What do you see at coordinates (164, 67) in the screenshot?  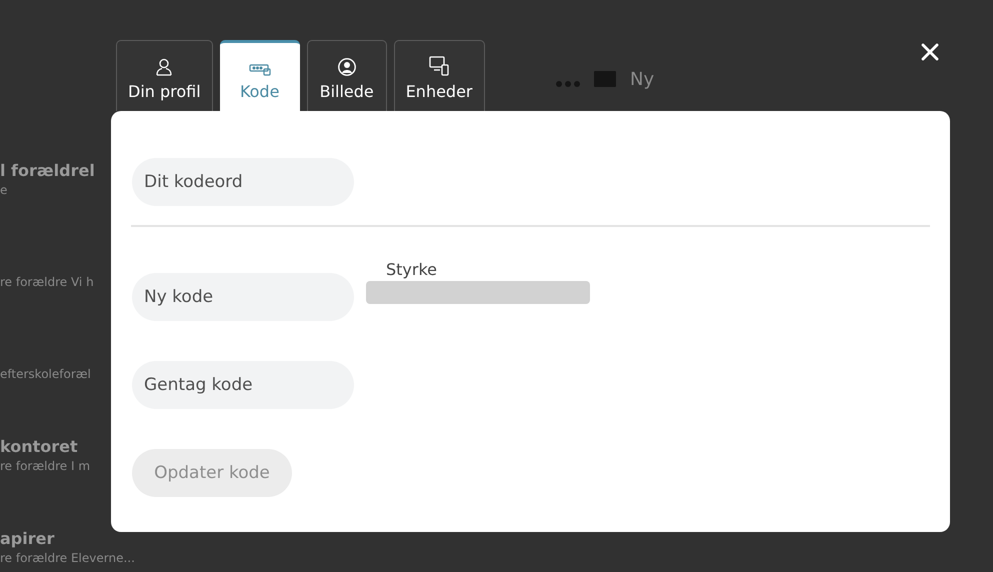 I see `person-icon` at bounding box center [164, 67].